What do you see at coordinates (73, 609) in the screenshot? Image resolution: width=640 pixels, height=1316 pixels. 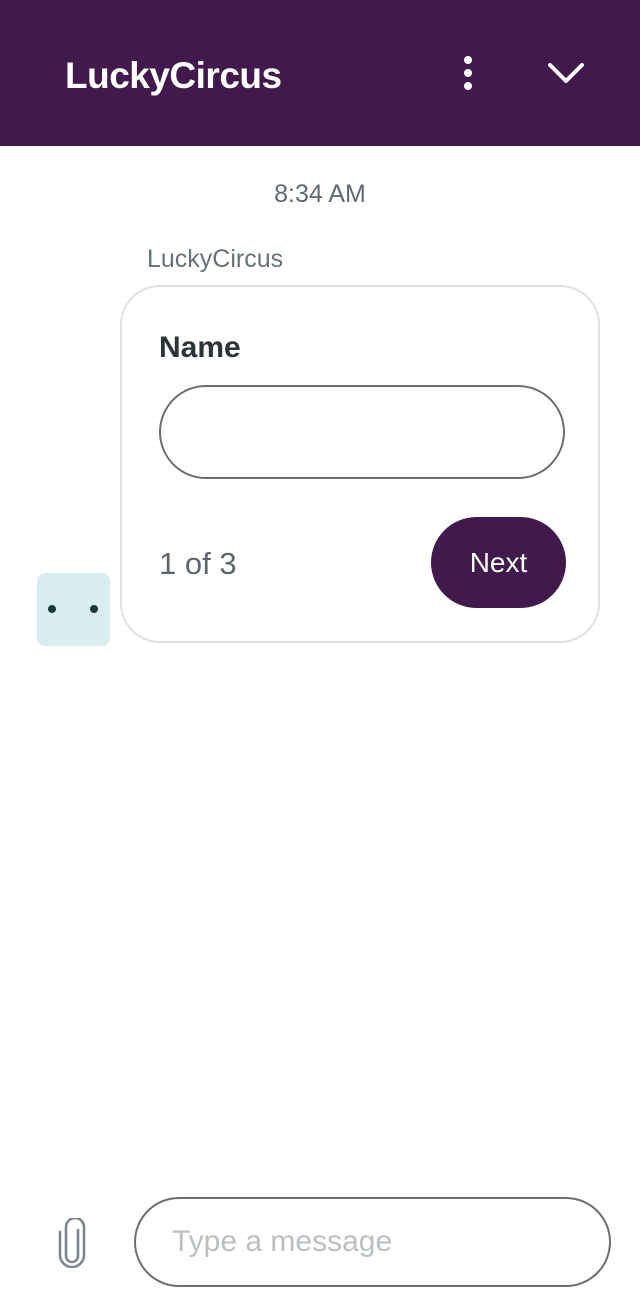 I see `bot-avatar` at bounding box center [73, 609].